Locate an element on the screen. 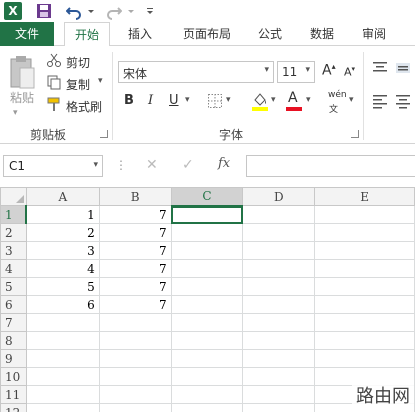 Image resolution: width=415 pixels, height=412 pixels. cell-a1: 1 is located at coordinates (62, 214).